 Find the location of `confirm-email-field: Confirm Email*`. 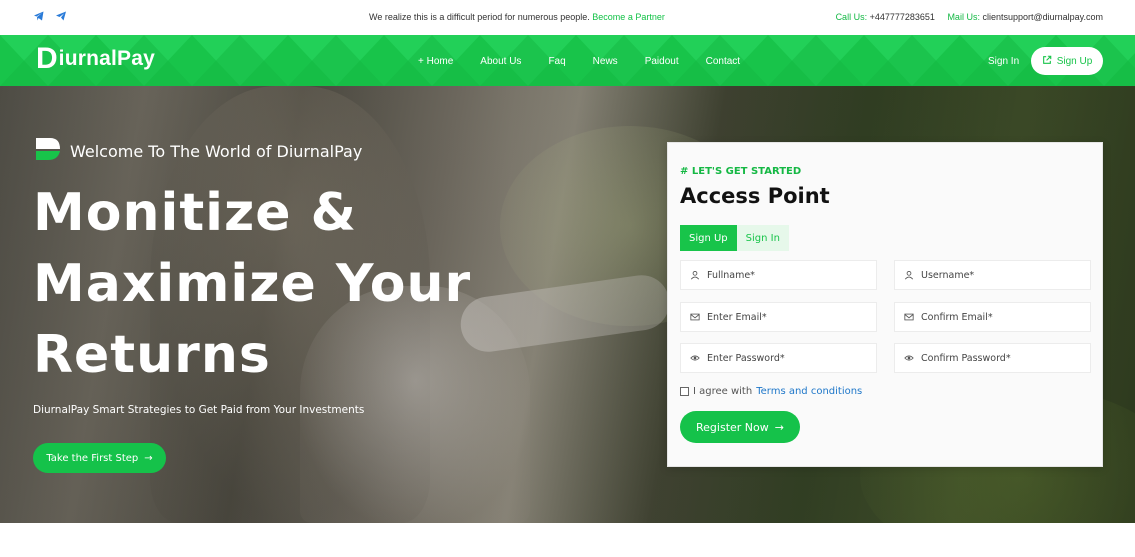

confirm-email-field: Confirm Email* is located at coordinates (992, 317).